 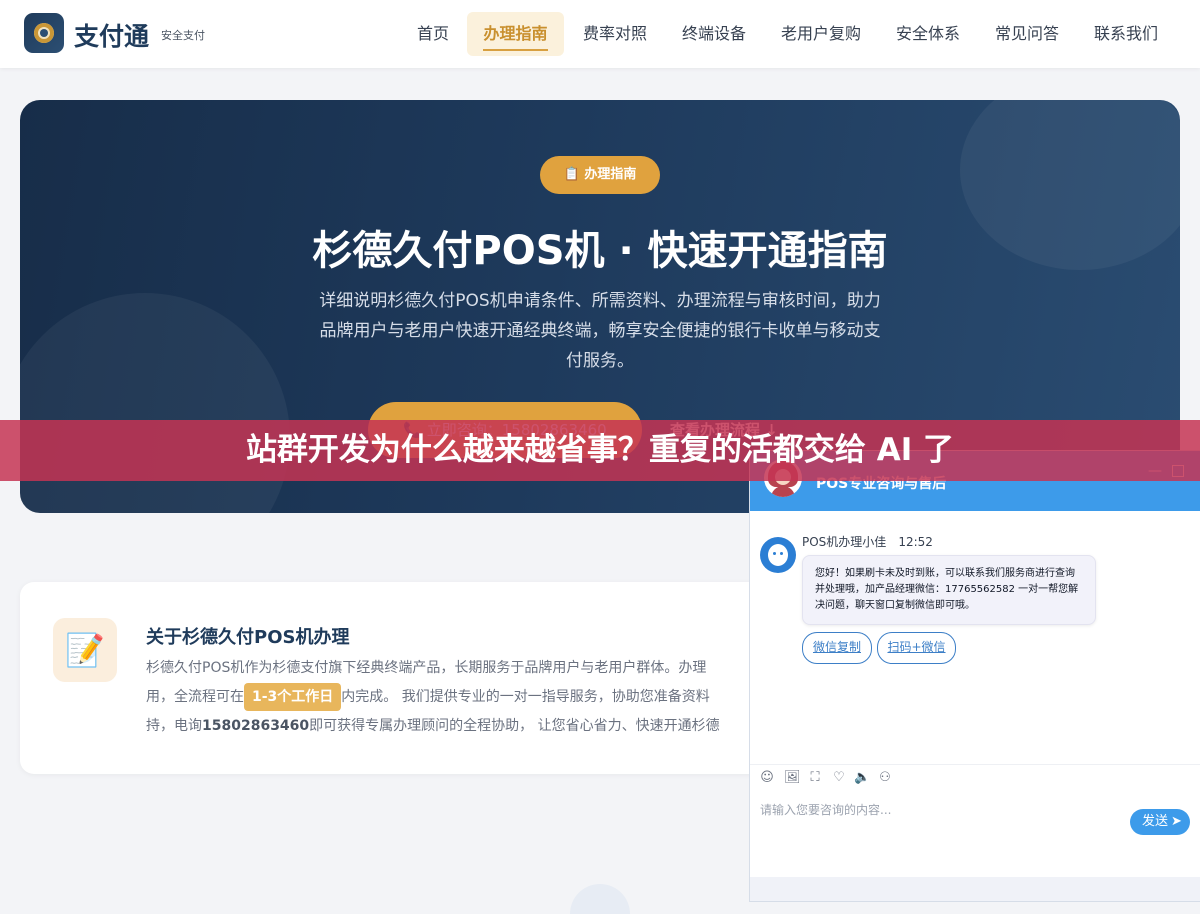 I want to click on overlay-banner: 站群开发为什么越来越省事？重复的活都交给 AI 了, so click(x=600, y=450).